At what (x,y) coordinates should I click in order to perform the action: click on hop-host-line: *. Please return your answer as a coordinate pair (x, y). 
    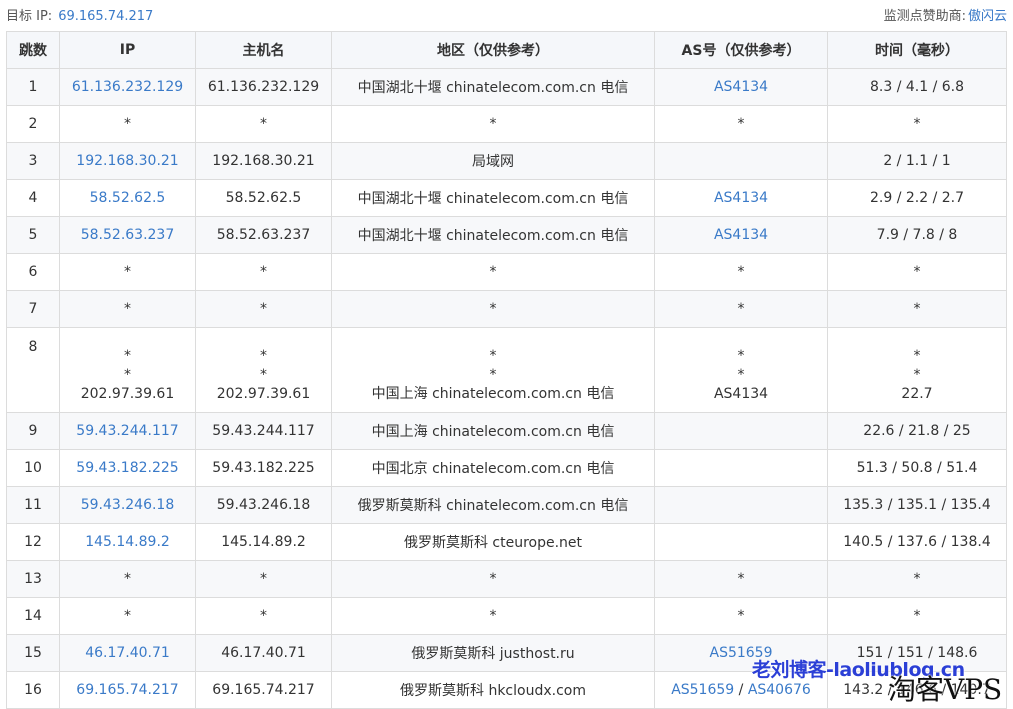
    Looking at the image, I should click on (263, 356).